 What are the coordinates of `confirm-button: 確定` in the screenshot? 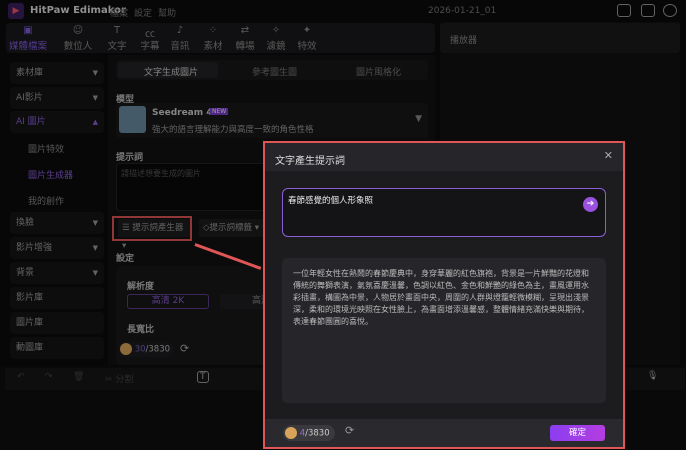 It's located at (577, 433).